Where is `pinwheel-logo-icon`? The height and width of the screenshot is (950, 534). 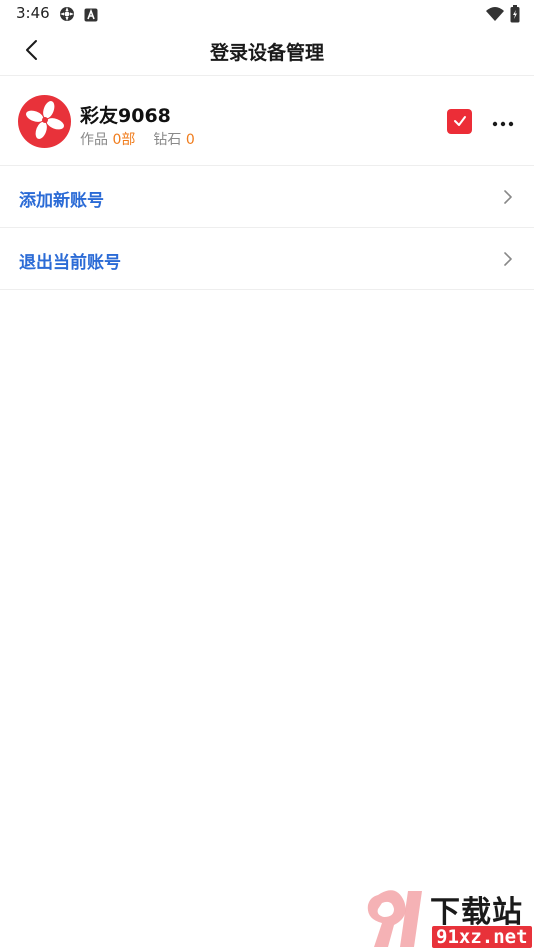
pinwheel-logo-icon is located at coordinates (45, 122).